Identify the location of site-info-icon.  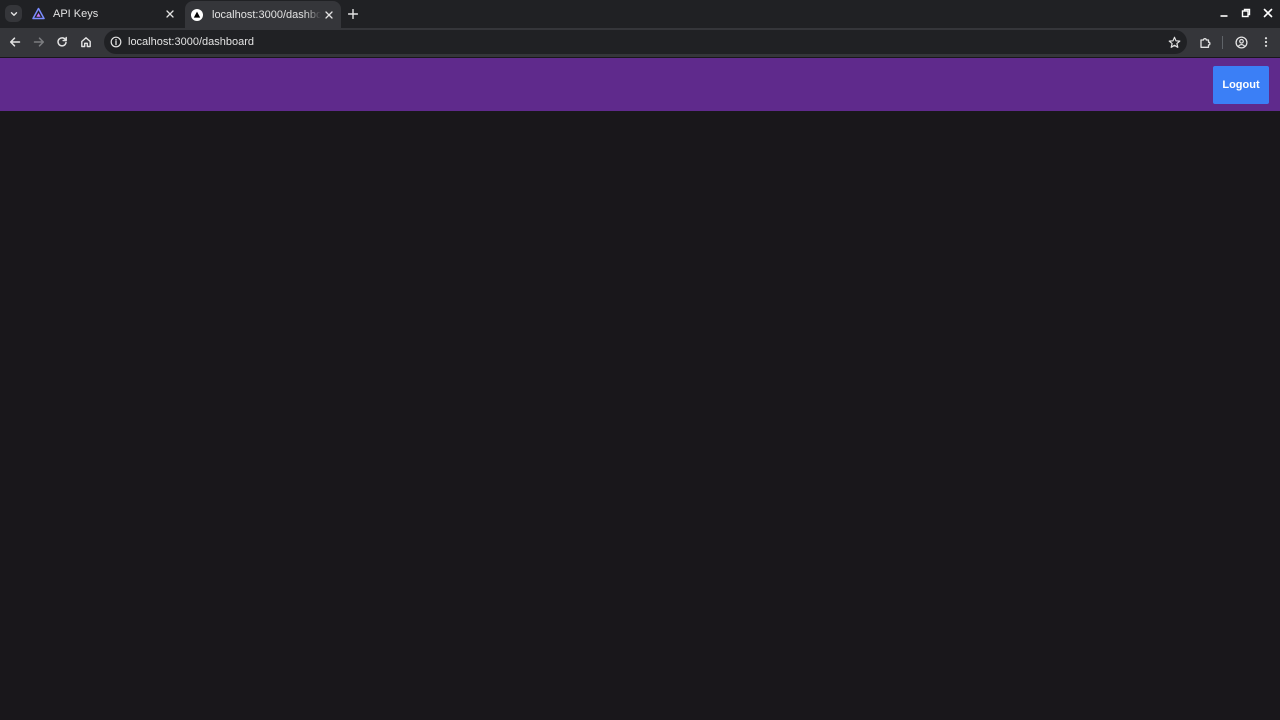
(116, 42).